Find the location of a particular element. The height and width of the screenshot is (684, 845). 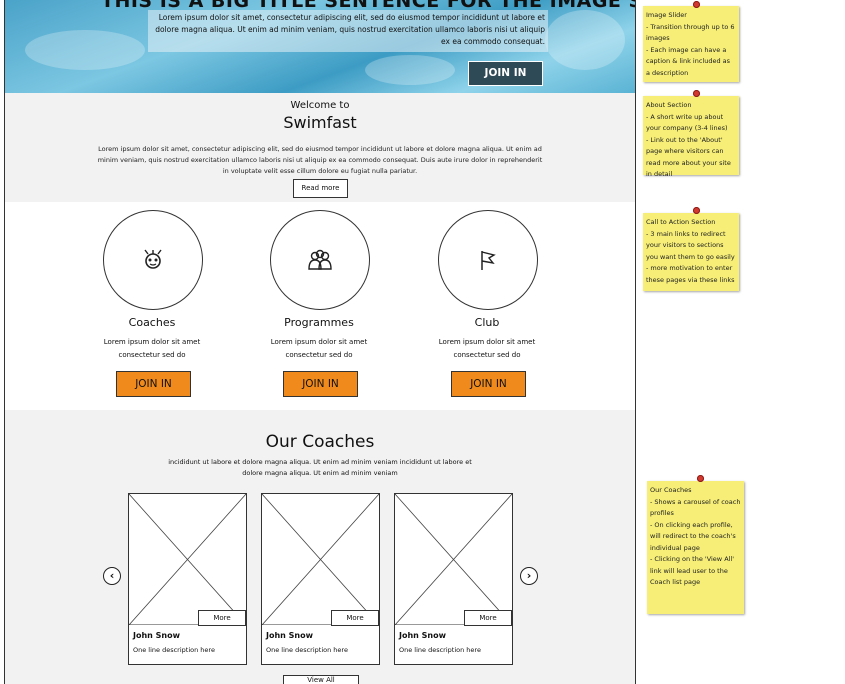

coach-icon is located at coordinates (153, 259).